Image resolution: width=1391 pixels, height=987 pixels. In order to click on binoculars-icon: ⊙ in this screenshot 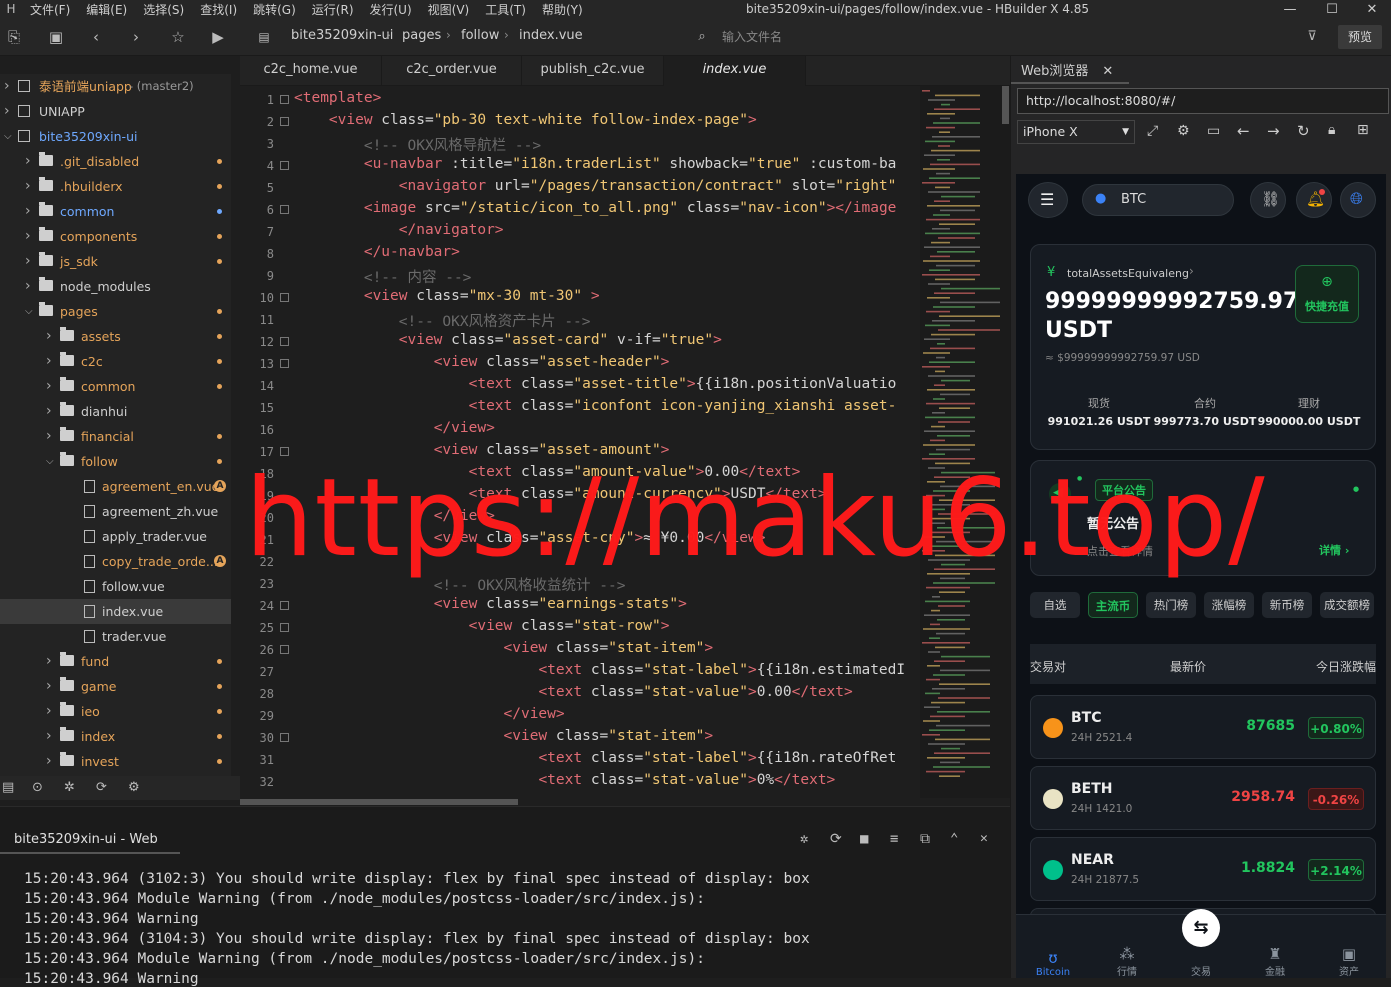, I will do `click(37, 787)`.